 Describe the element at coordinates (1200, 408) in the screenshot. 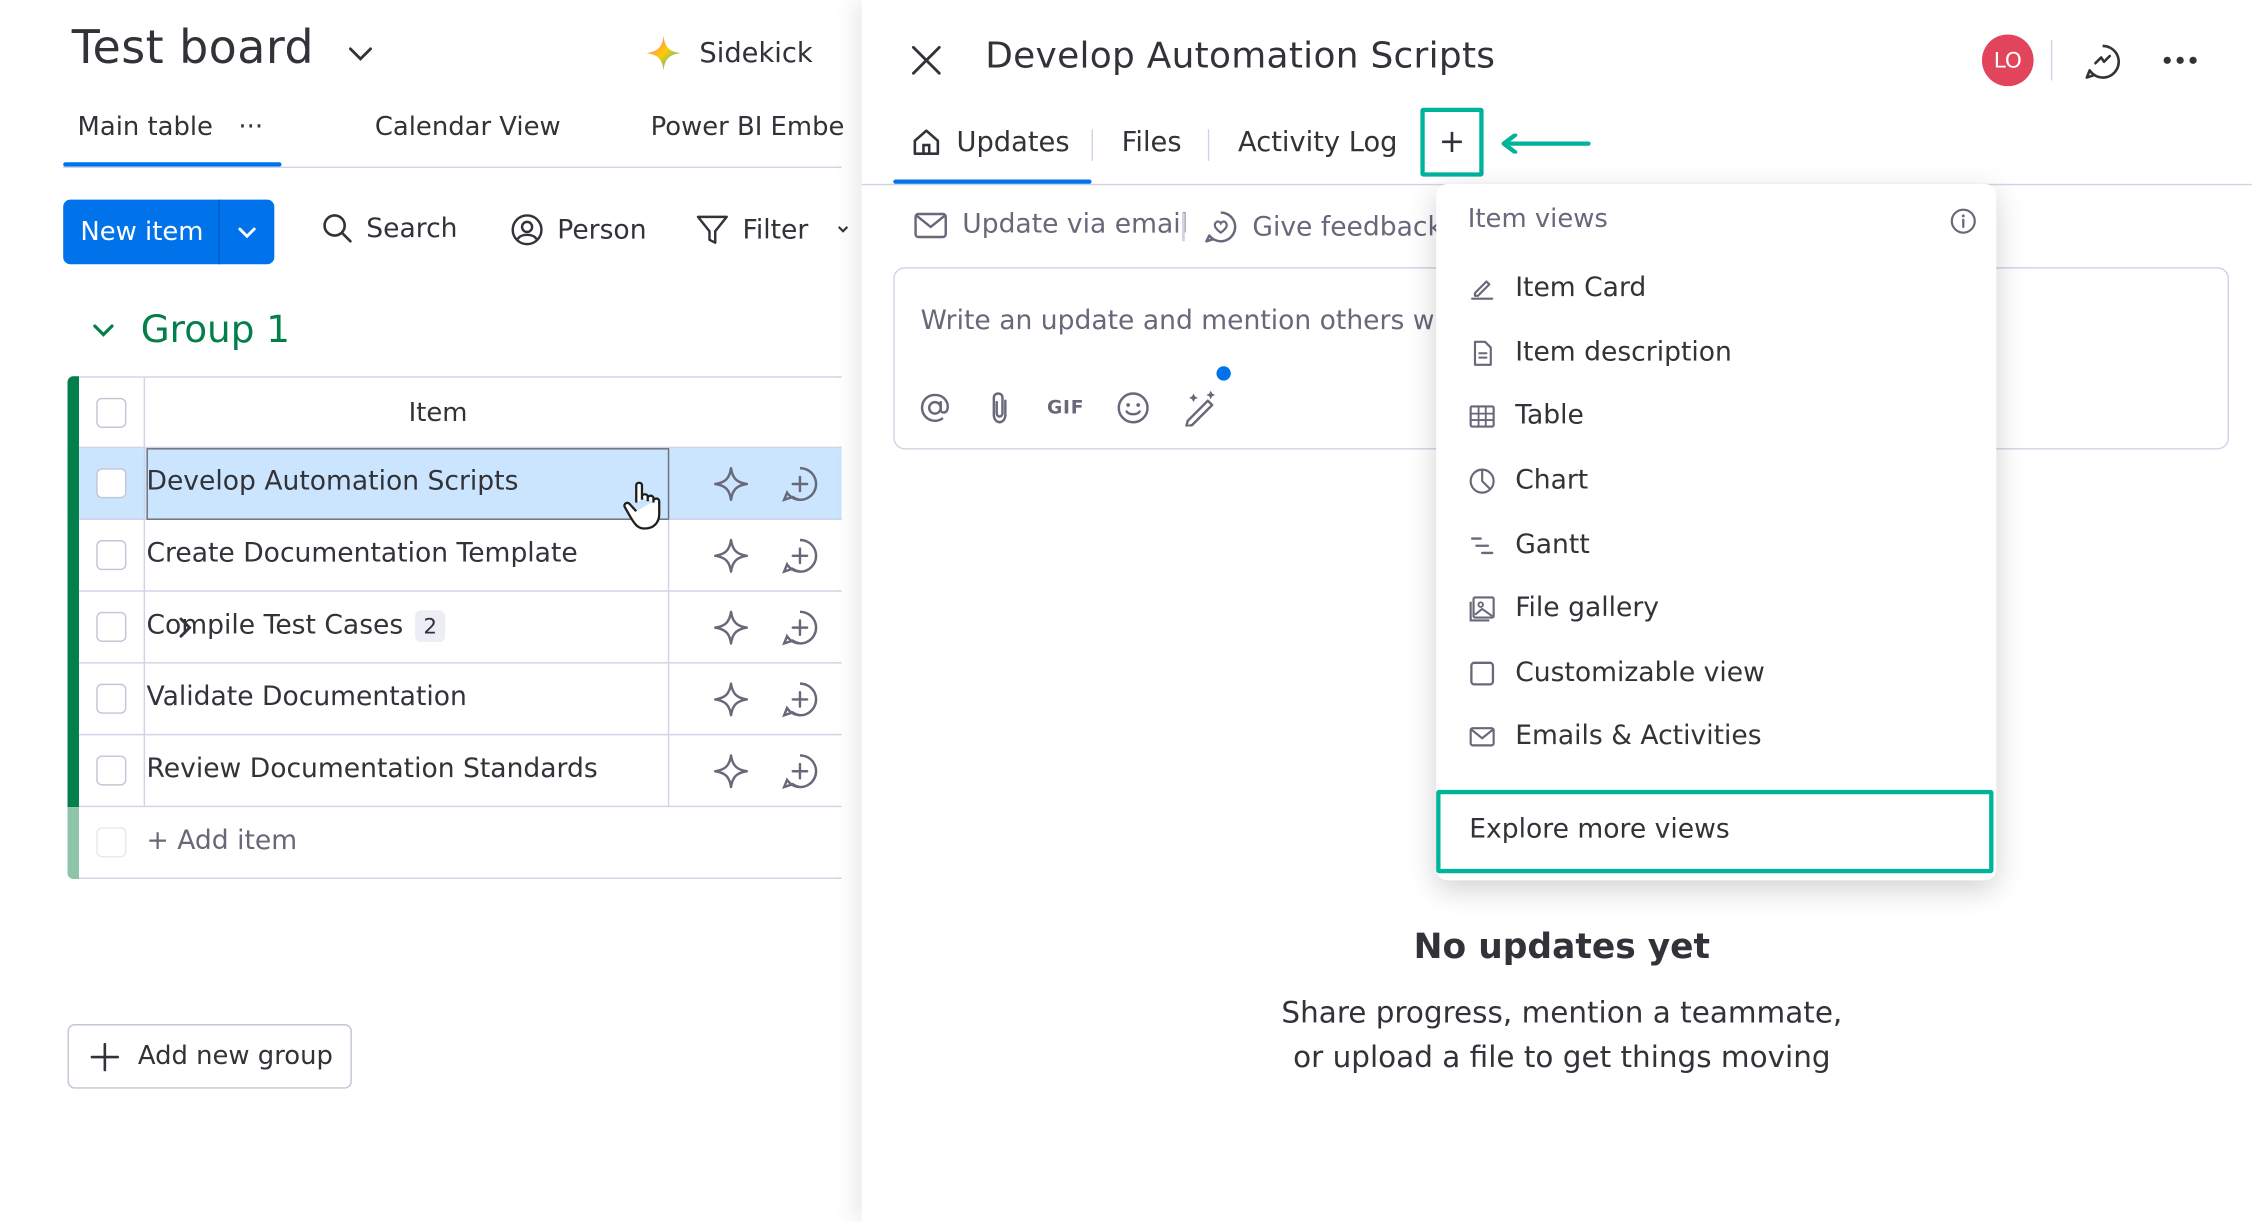

I see `ai-writer-icon` at that location.